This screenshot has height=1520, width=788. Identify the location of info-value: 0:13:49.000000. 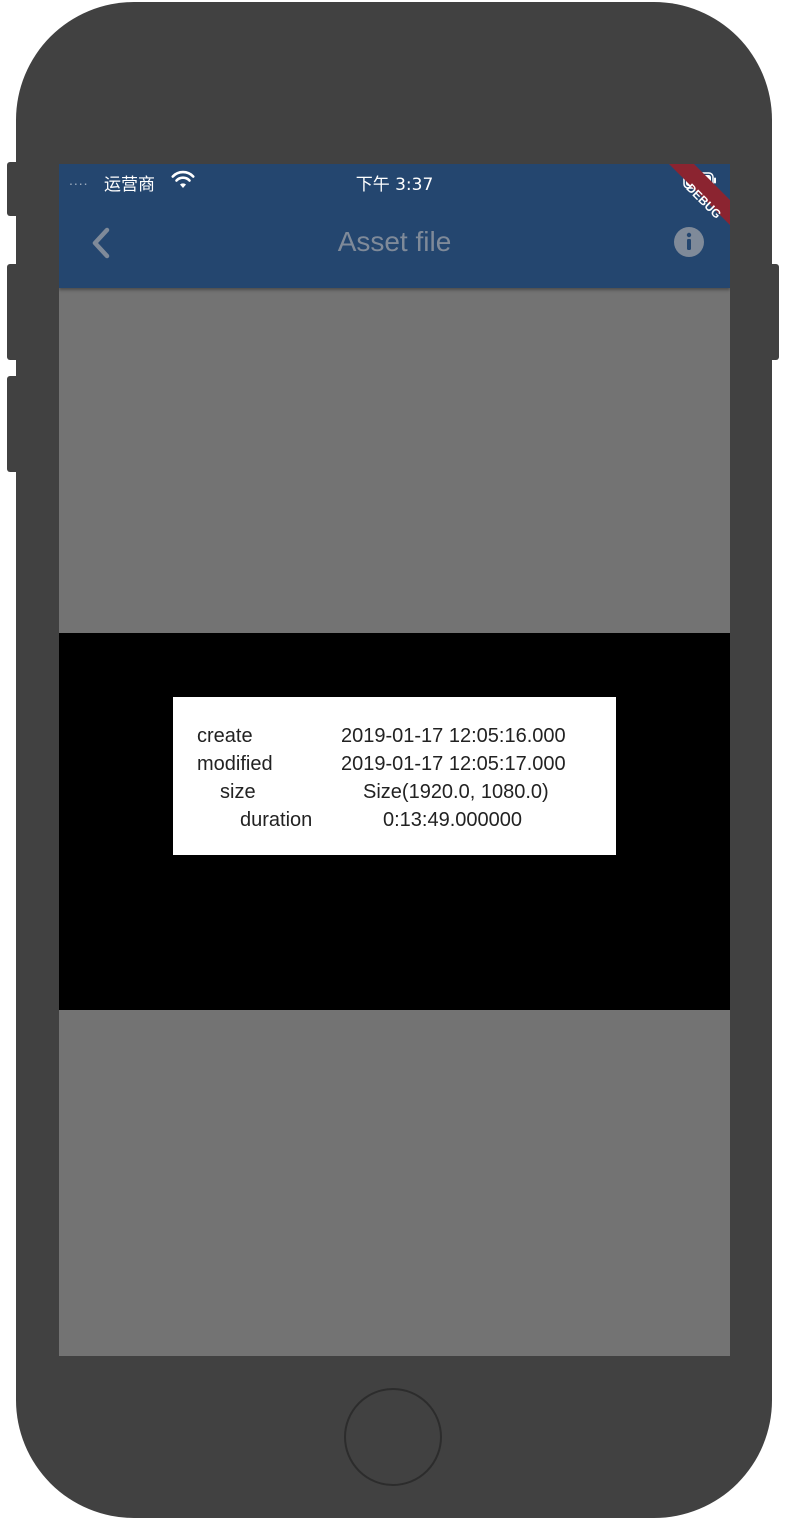
(453, 820).